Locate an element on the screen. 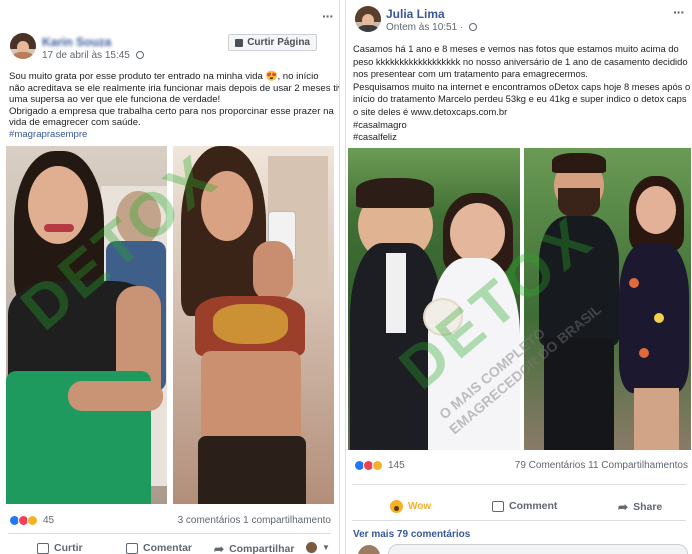 The image size is (692, 554). right-after-photo is located at coordinates (607, 299).